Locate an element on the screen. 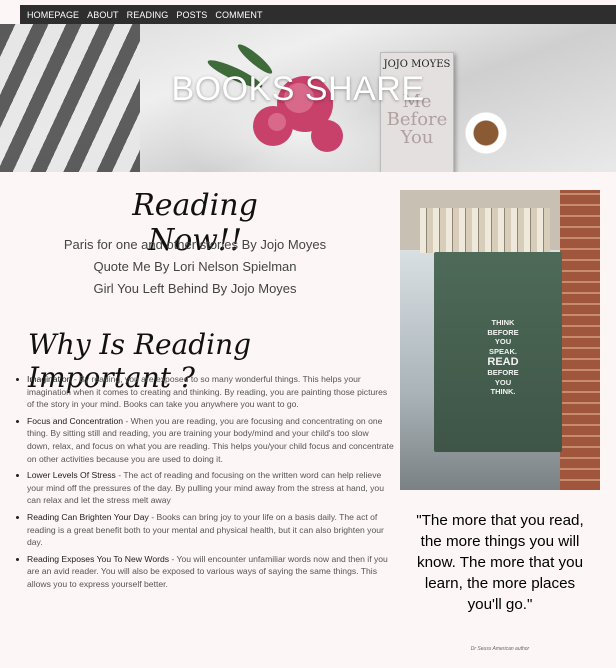 The width and height of the screenshot is (616, 668). sign-line: THINK. is located at coordinates (503, 391).